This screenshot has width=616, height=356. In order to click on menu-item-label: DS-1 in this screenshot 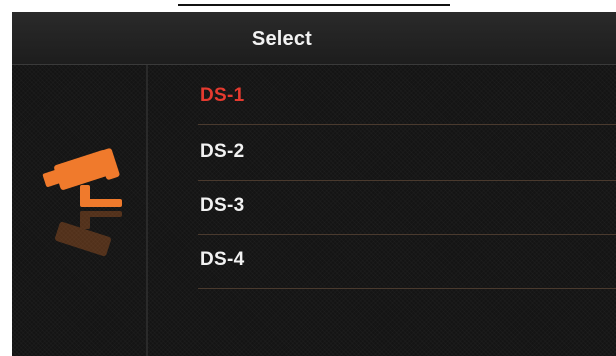, I will do `click(222, 95)`.